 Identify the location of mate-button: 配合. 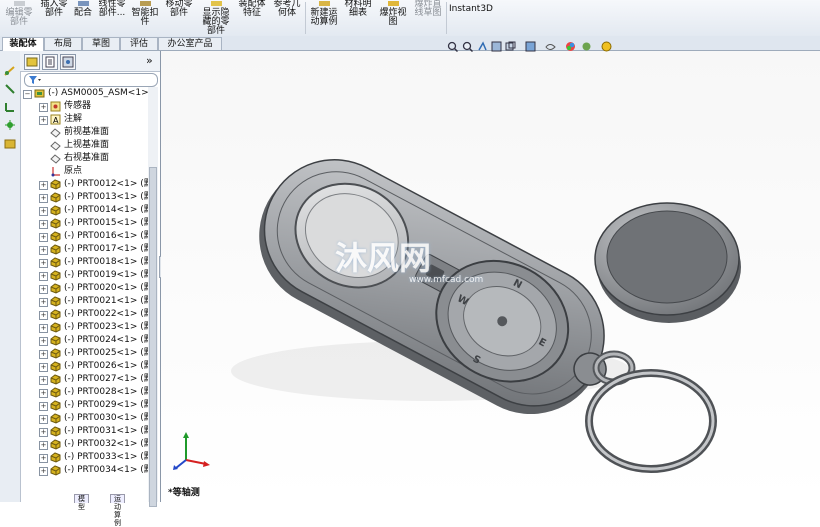
(83, 9).